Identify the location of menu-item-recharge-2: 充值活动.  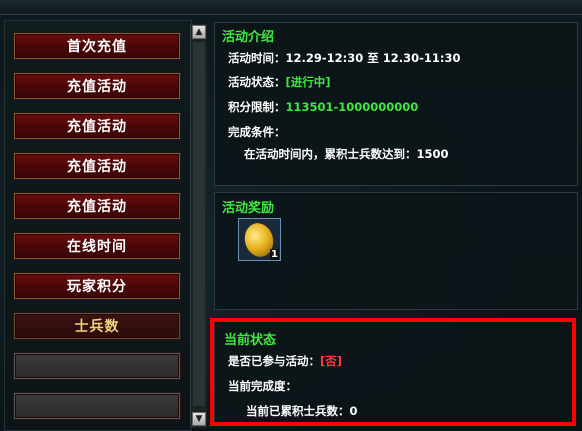
(97, 126).